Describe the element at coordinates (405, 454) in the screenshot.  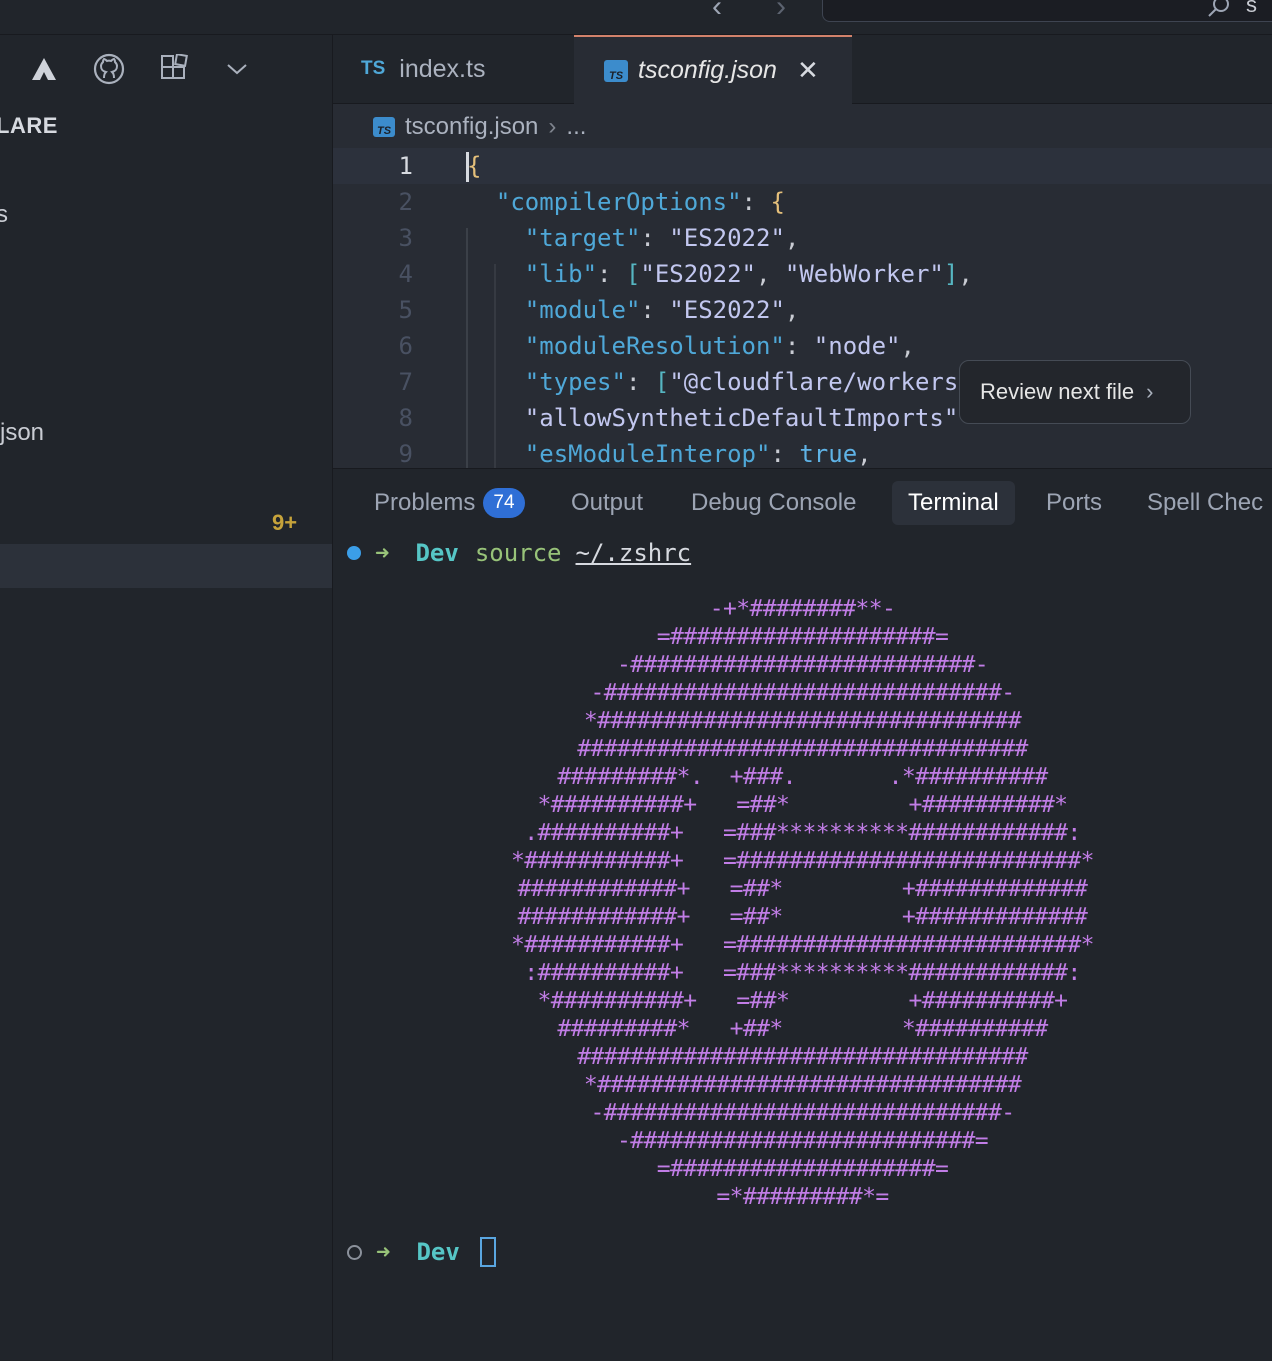
I see `line-number: 9` at that location.